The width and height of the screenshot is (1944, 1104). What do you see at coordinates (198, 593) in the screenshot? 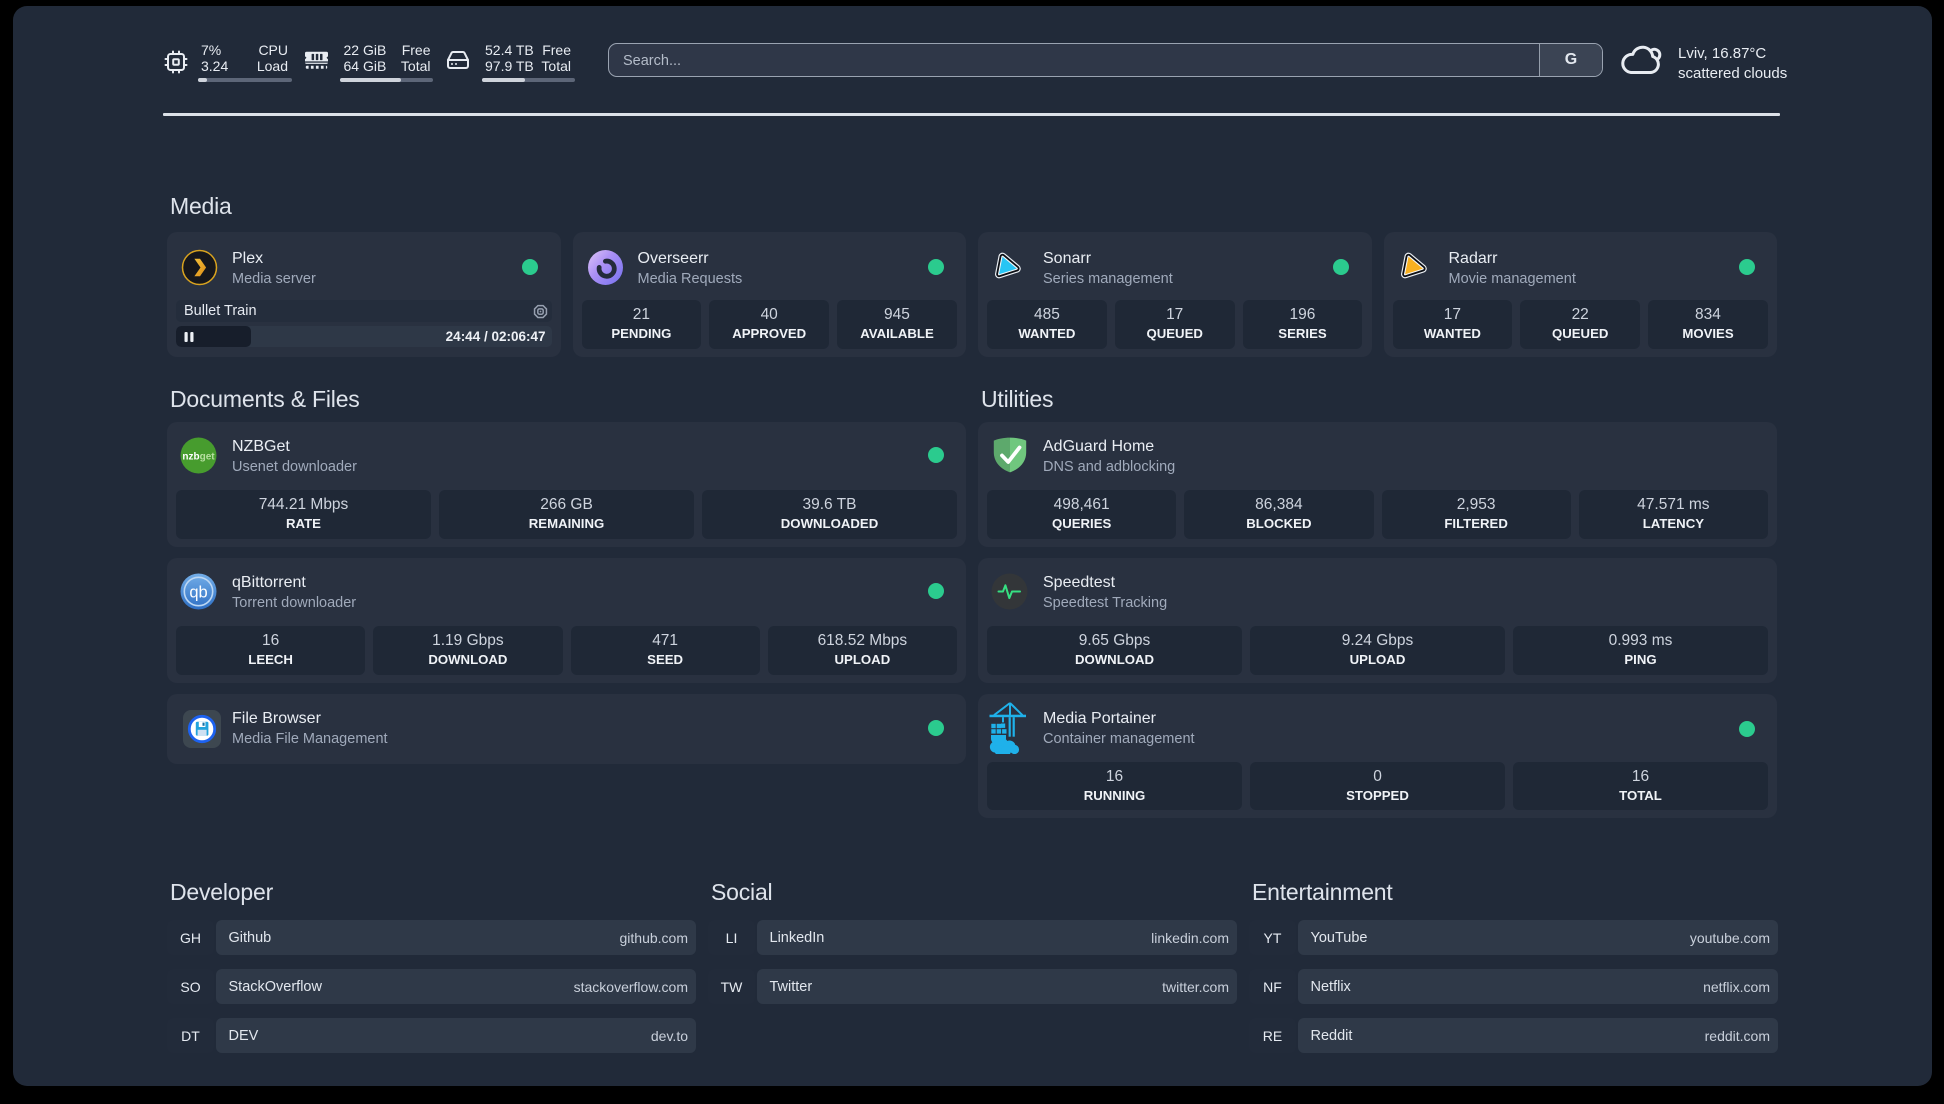
I see `svg-text: qb` at bounding box center [198, 593].